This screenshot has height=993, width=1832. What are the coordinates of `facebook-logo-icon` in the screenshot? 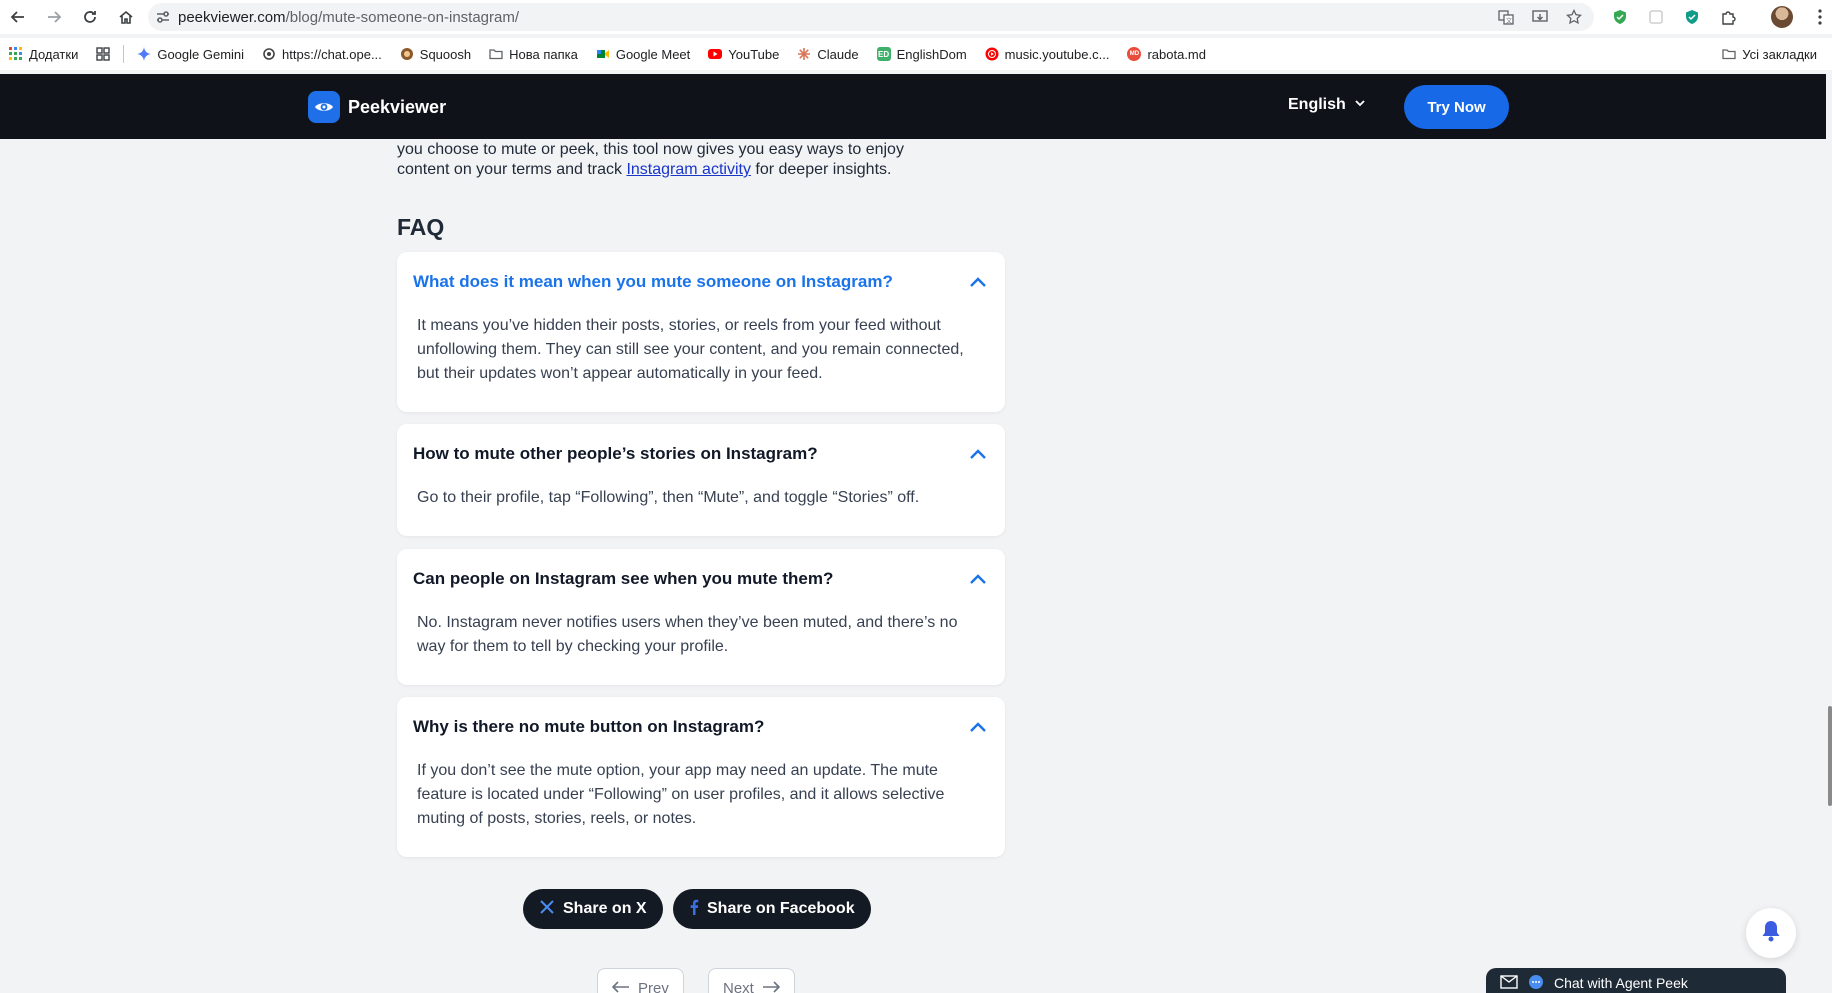 It's located at (694, 909).